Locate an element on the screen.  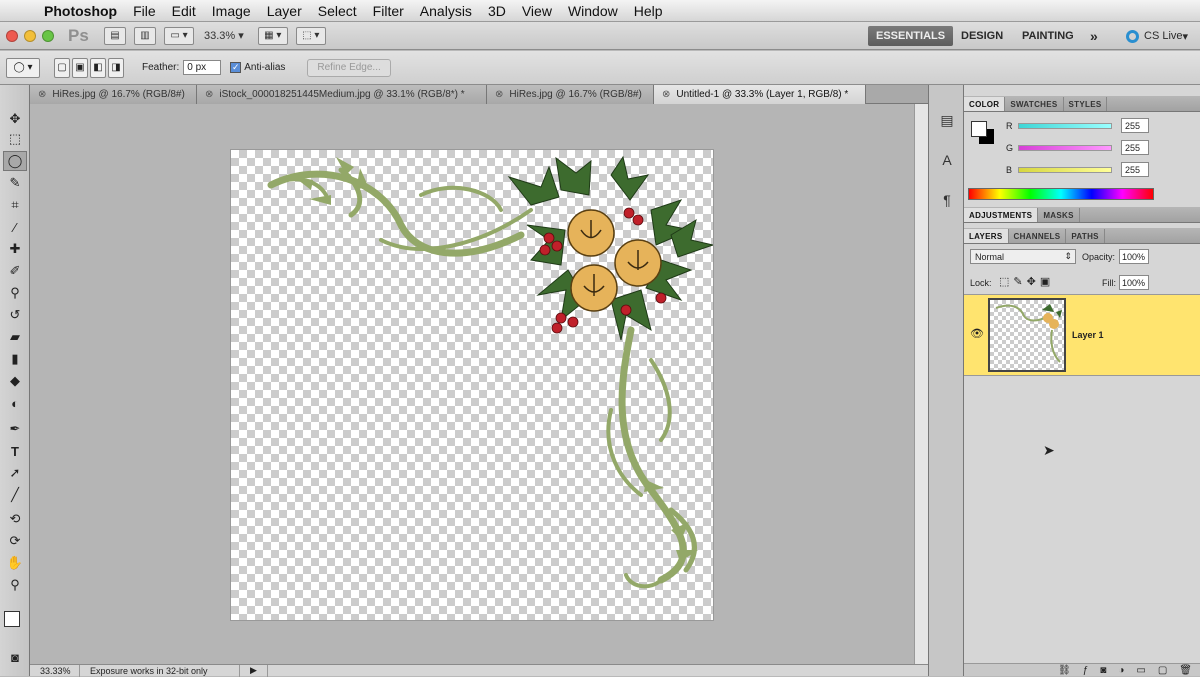
clone-stamp-tool-icon: ⚲ is located at coordinates (15, 293).